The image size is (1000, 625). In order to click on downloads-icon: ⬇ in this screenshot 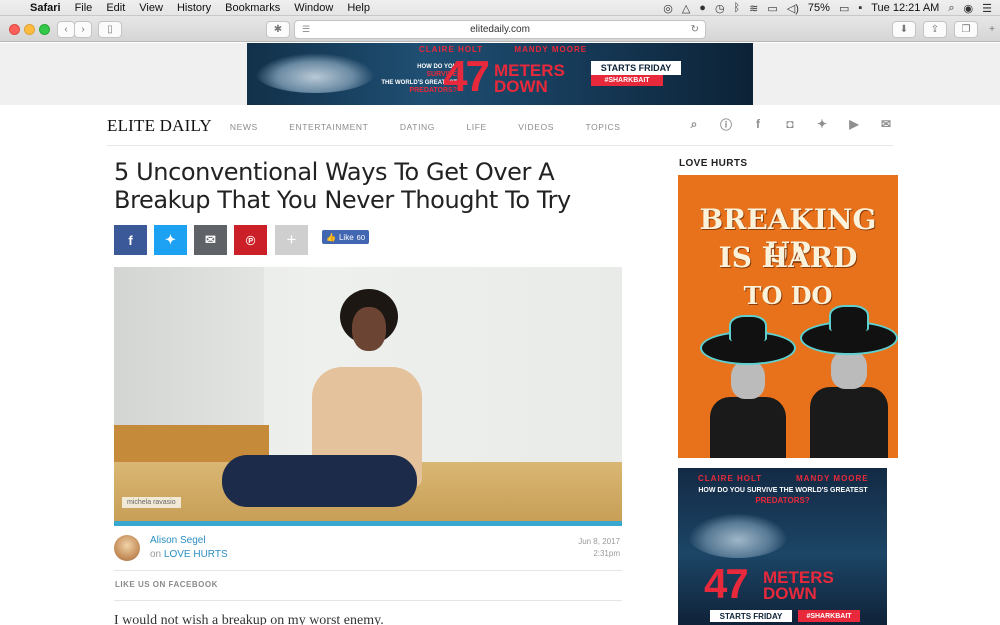, I will do `click(904, 29)`.